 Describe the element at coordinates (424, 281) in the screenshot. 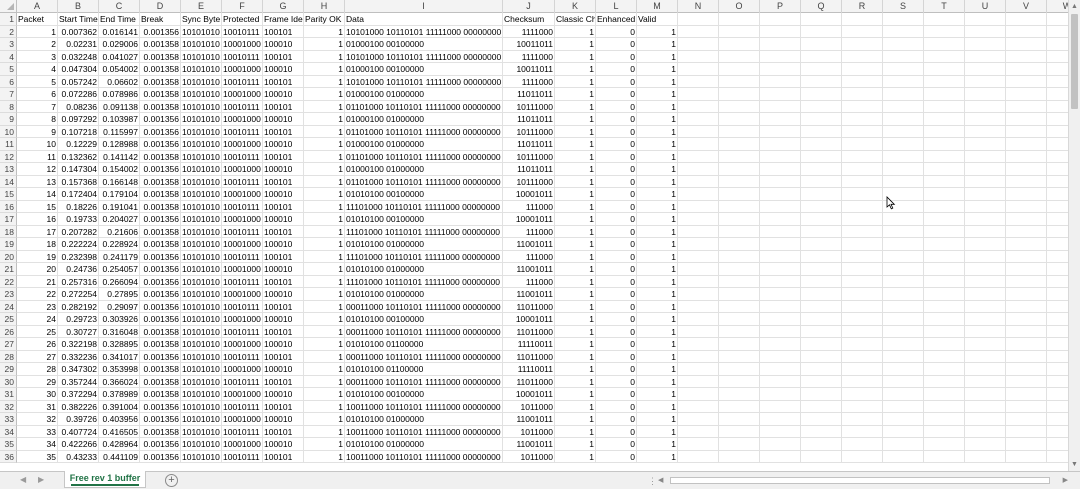

I see `table-cell: 11101000 10110101 11111000 00000000` at that location.